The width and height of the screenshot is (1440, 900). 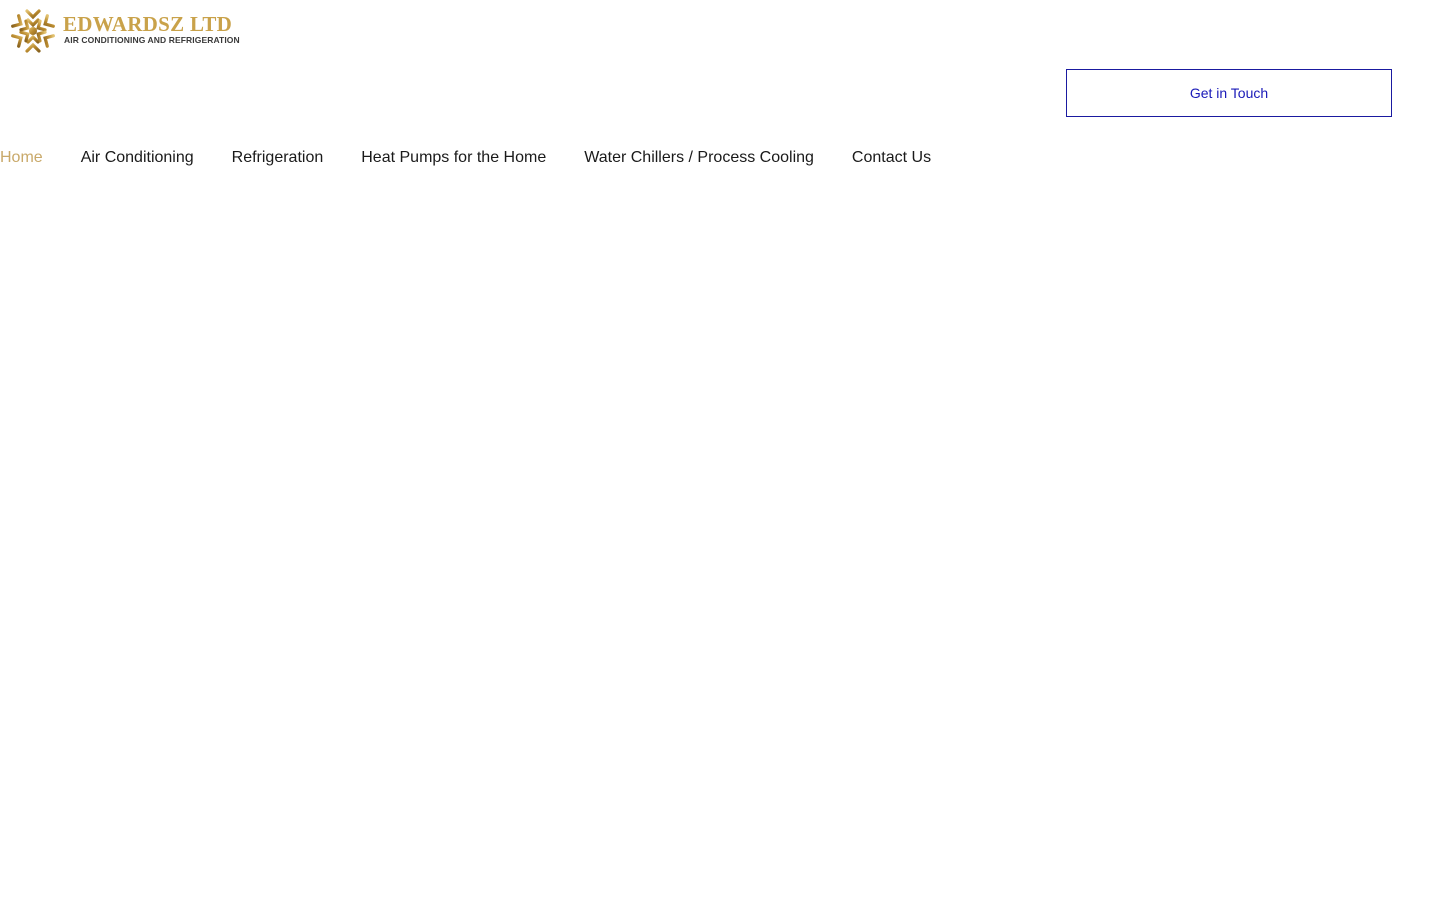 I want to click on nav-item-heat-pumps: Heat Pumps for the Home, so click(x=453, y=158).